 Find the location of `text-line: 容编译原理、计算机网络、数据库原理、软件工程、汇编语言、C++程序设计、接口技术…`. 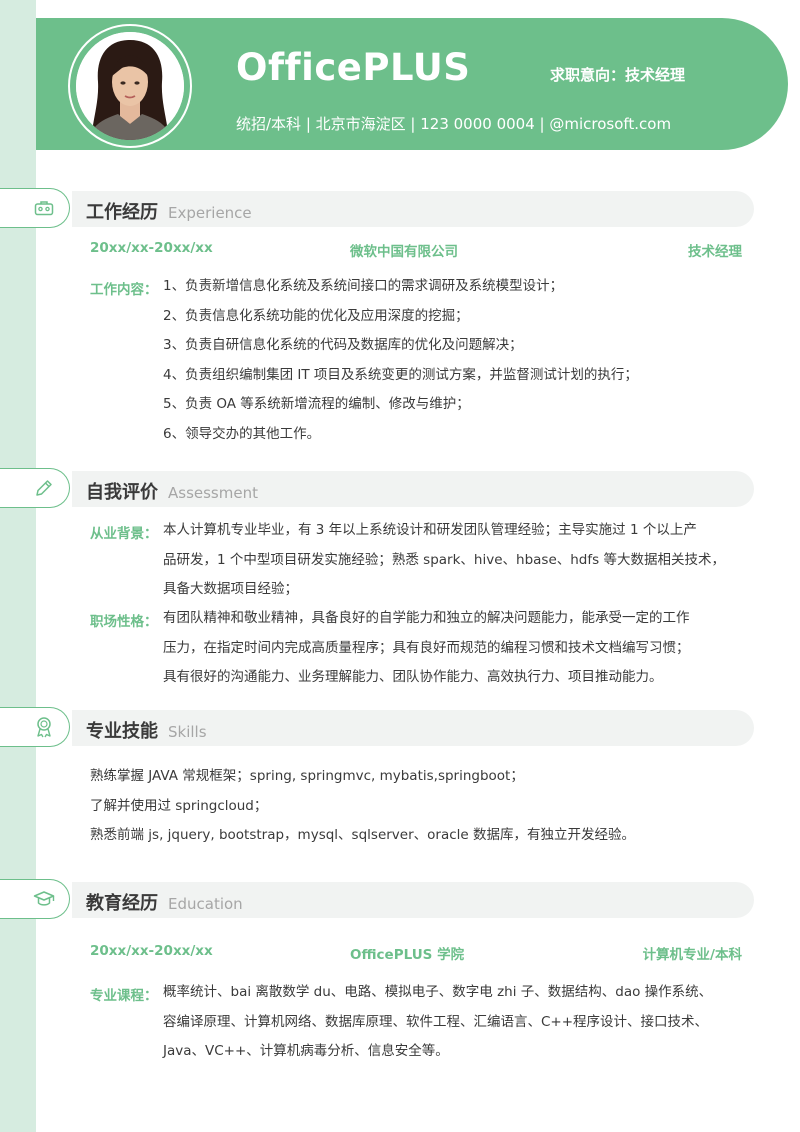

text-line: 容编译原理、计算机网络、数据库原理、软件工程、汇编语言、C++程序设计、接口技术… is located at coordinates (436, 1021).